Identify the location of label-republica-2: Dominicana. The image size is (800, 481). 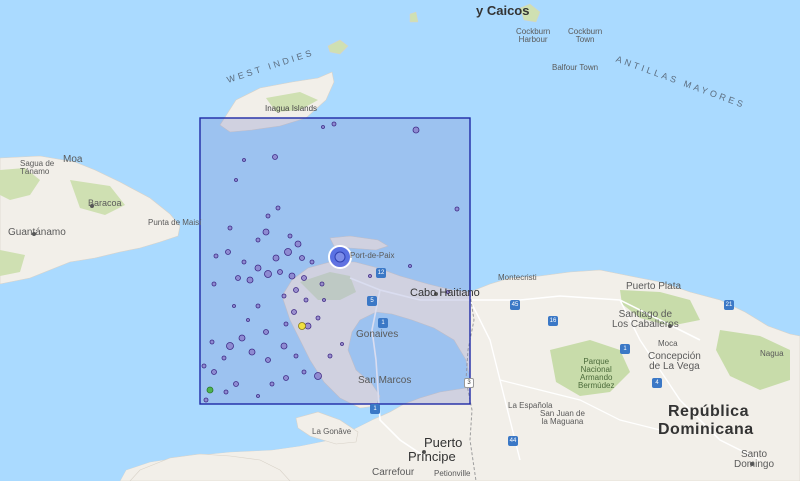
(706, 429).